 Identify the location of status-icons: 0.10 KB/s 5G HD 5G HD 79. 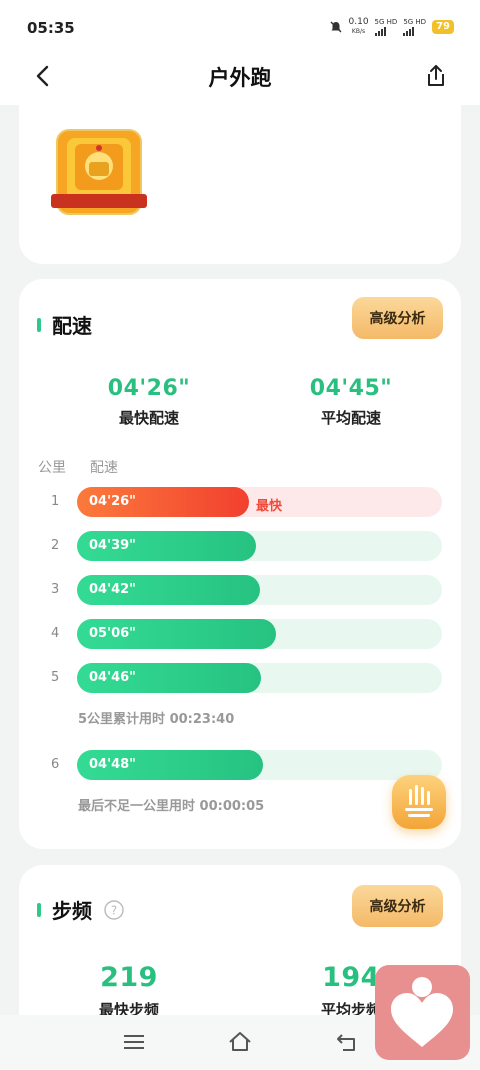
(391, 27).